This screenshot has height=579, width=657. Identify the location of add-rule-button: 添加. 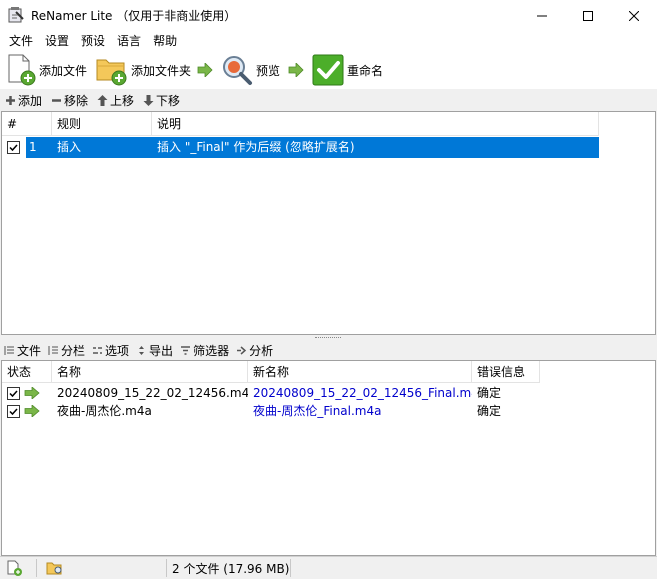
(23, 100).